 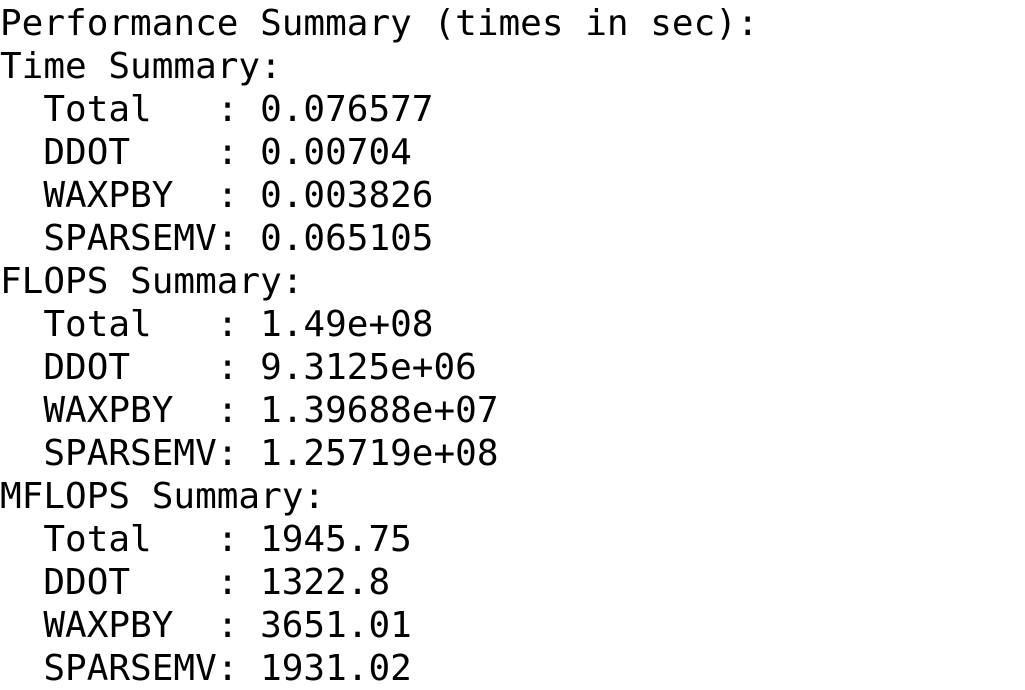 What do you see at coordinates (206, 539) in the screenshot?
I see `mflops-total-line: Total : 1945.75` at bounding box center [206, 539].